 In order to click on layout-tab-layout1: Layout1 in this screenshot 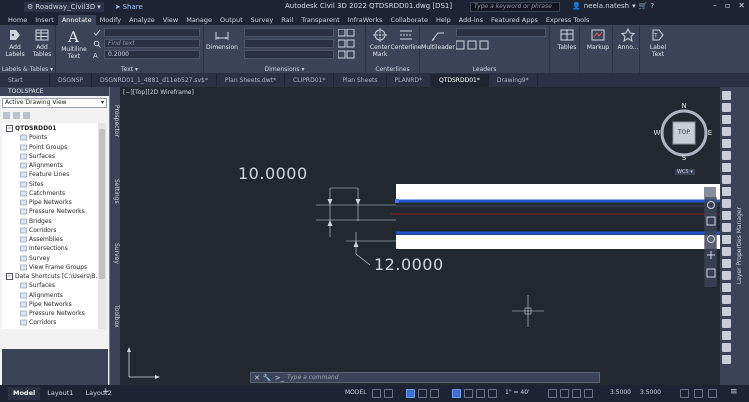, I will do `click(60, 393)`.